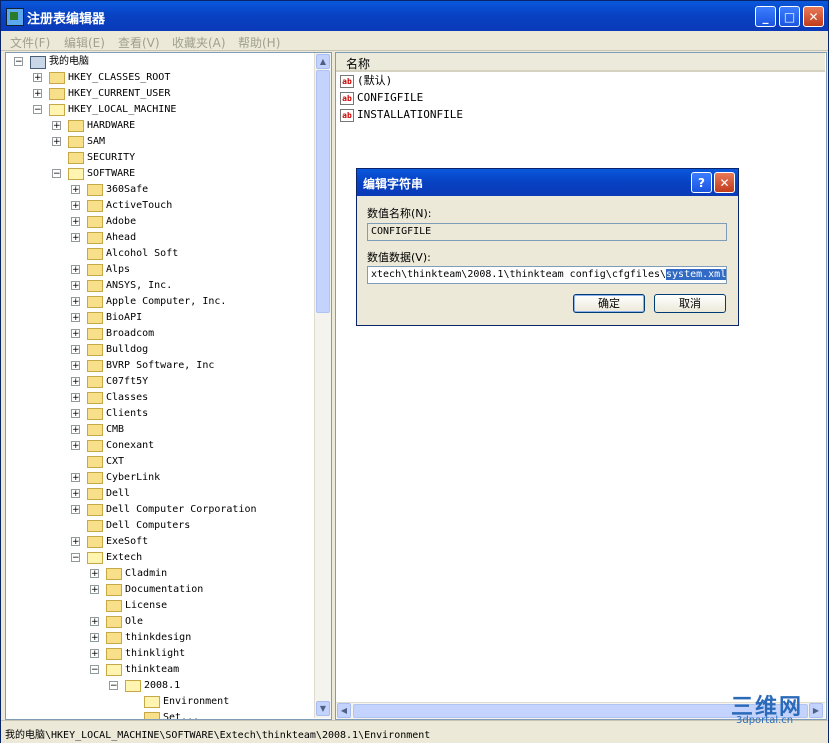 This screenshot has height=743, width=829. I want to click on help-button: ?, so click(701, 182).